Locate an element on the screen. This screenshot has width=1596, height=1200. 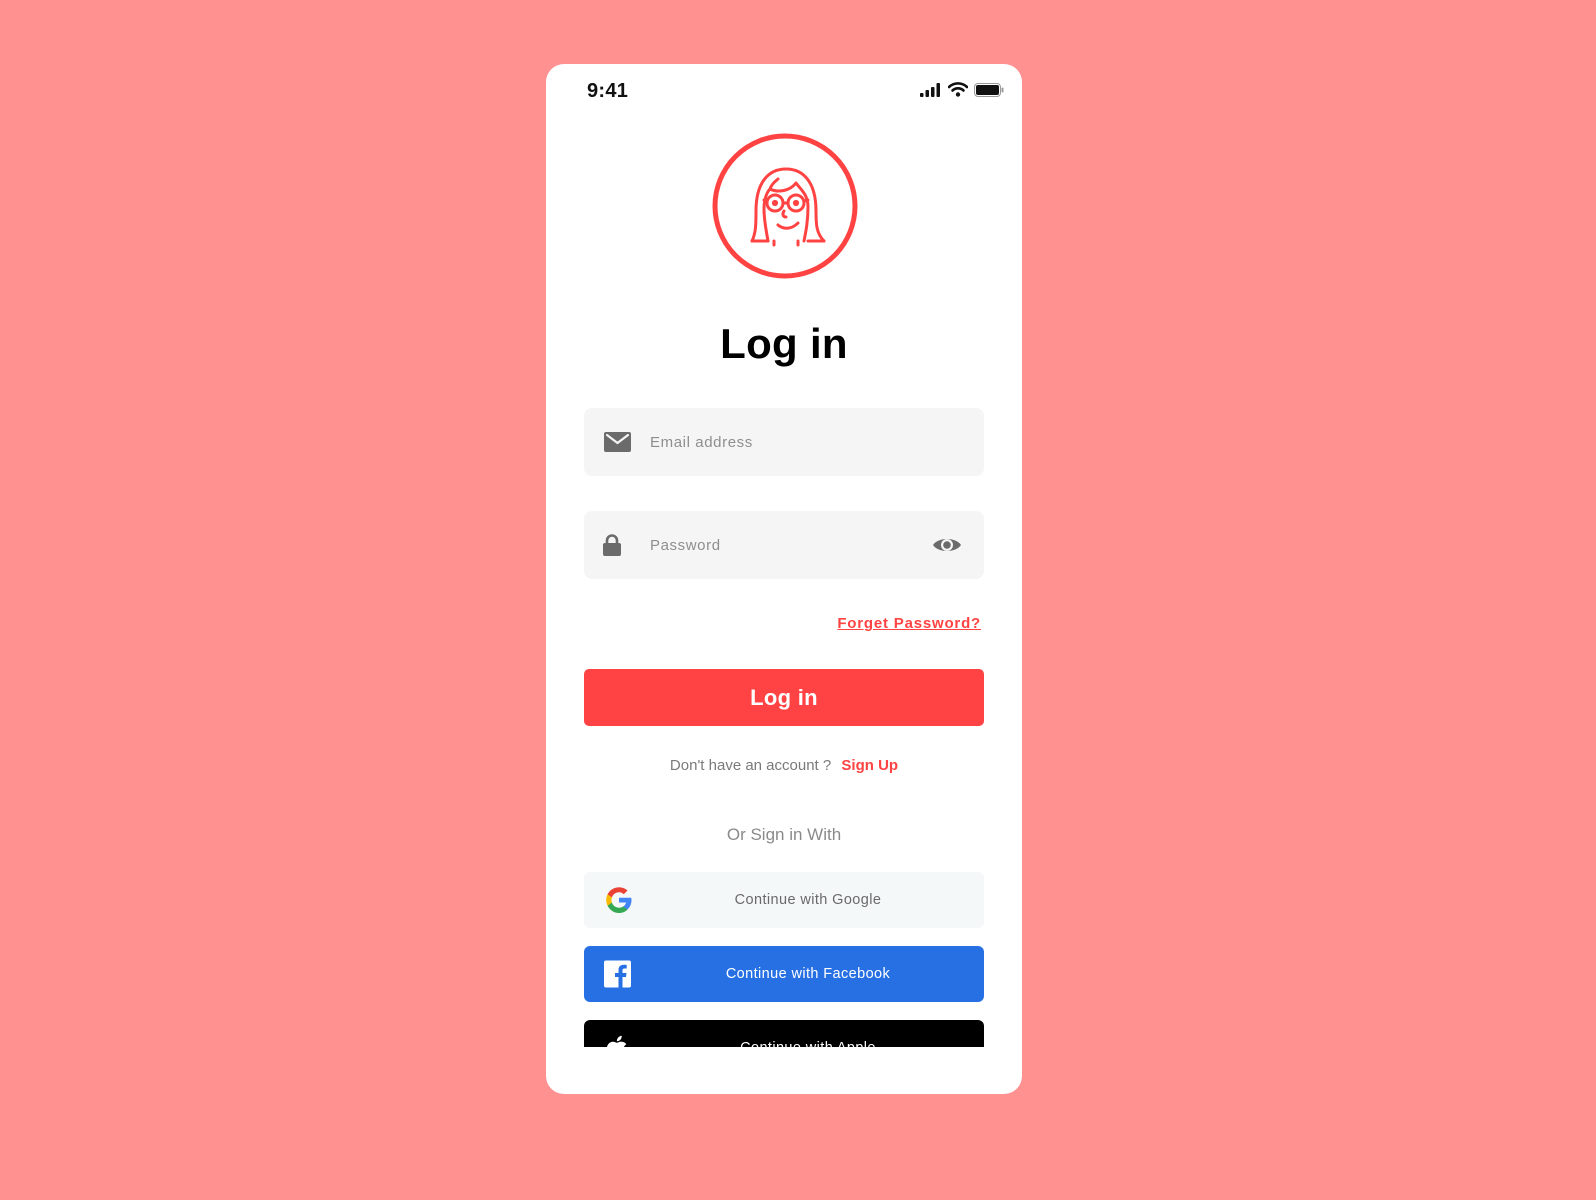
apple-button-clip: Continue with Apple is located at coordinates (784, 1033).